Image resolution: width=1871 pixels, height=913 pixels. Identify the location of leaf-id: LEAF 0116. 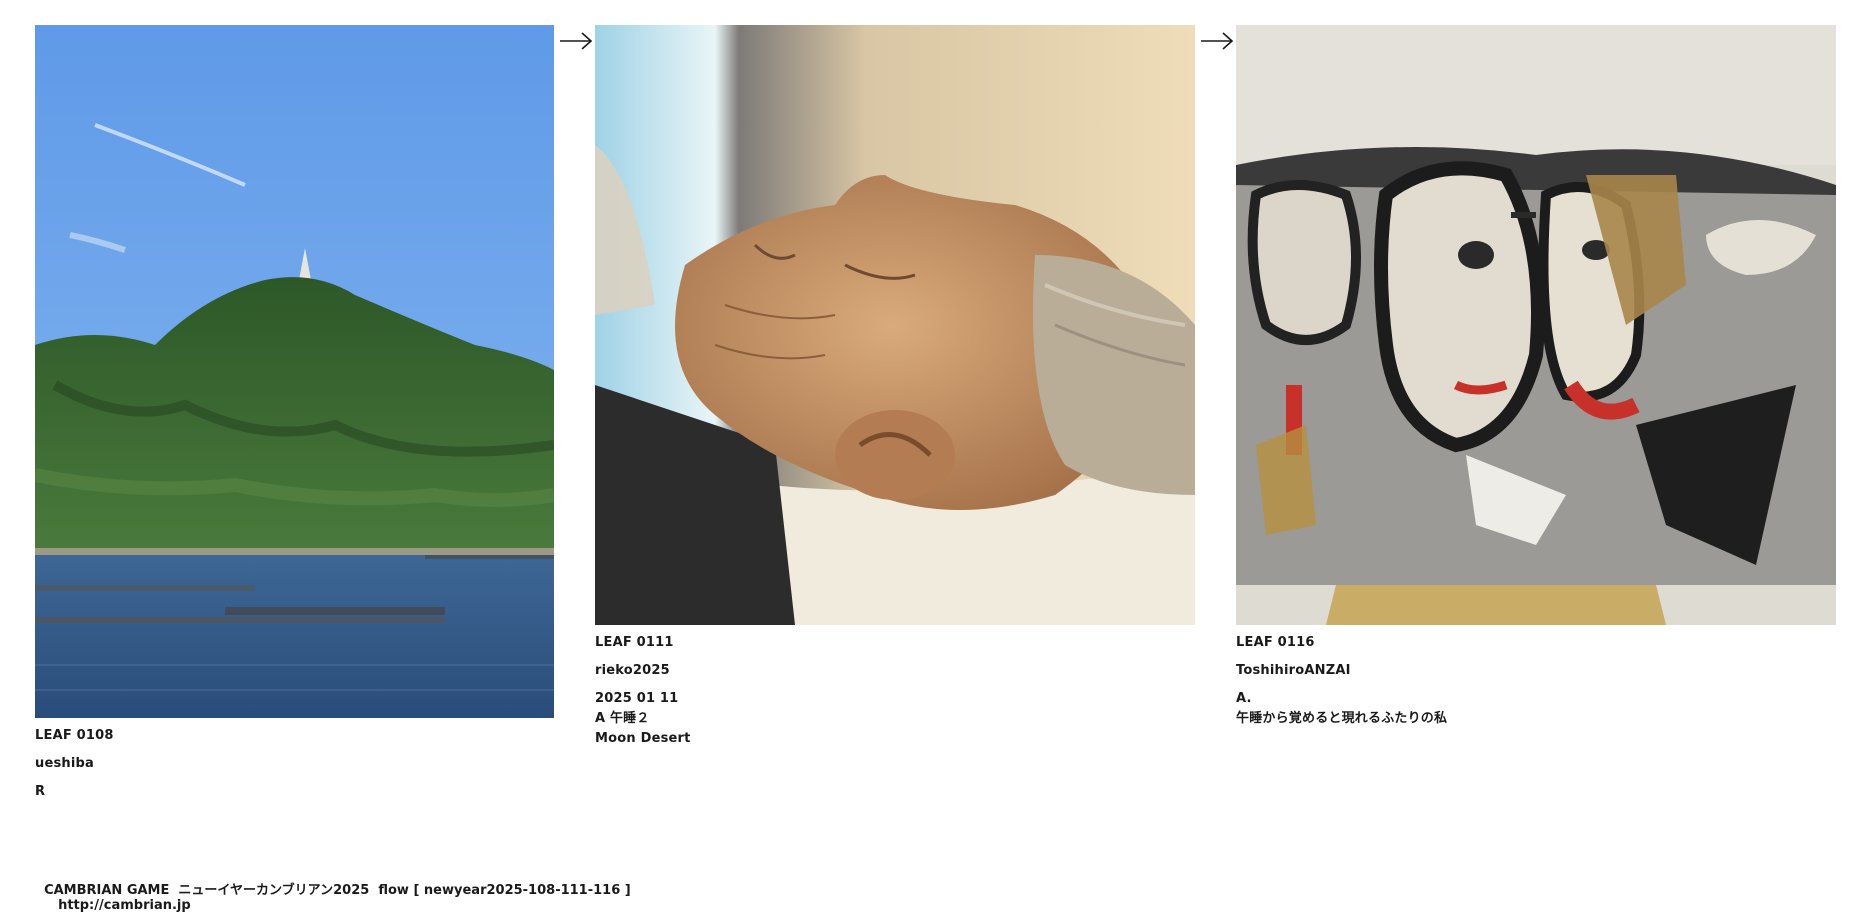
(1275, 642).